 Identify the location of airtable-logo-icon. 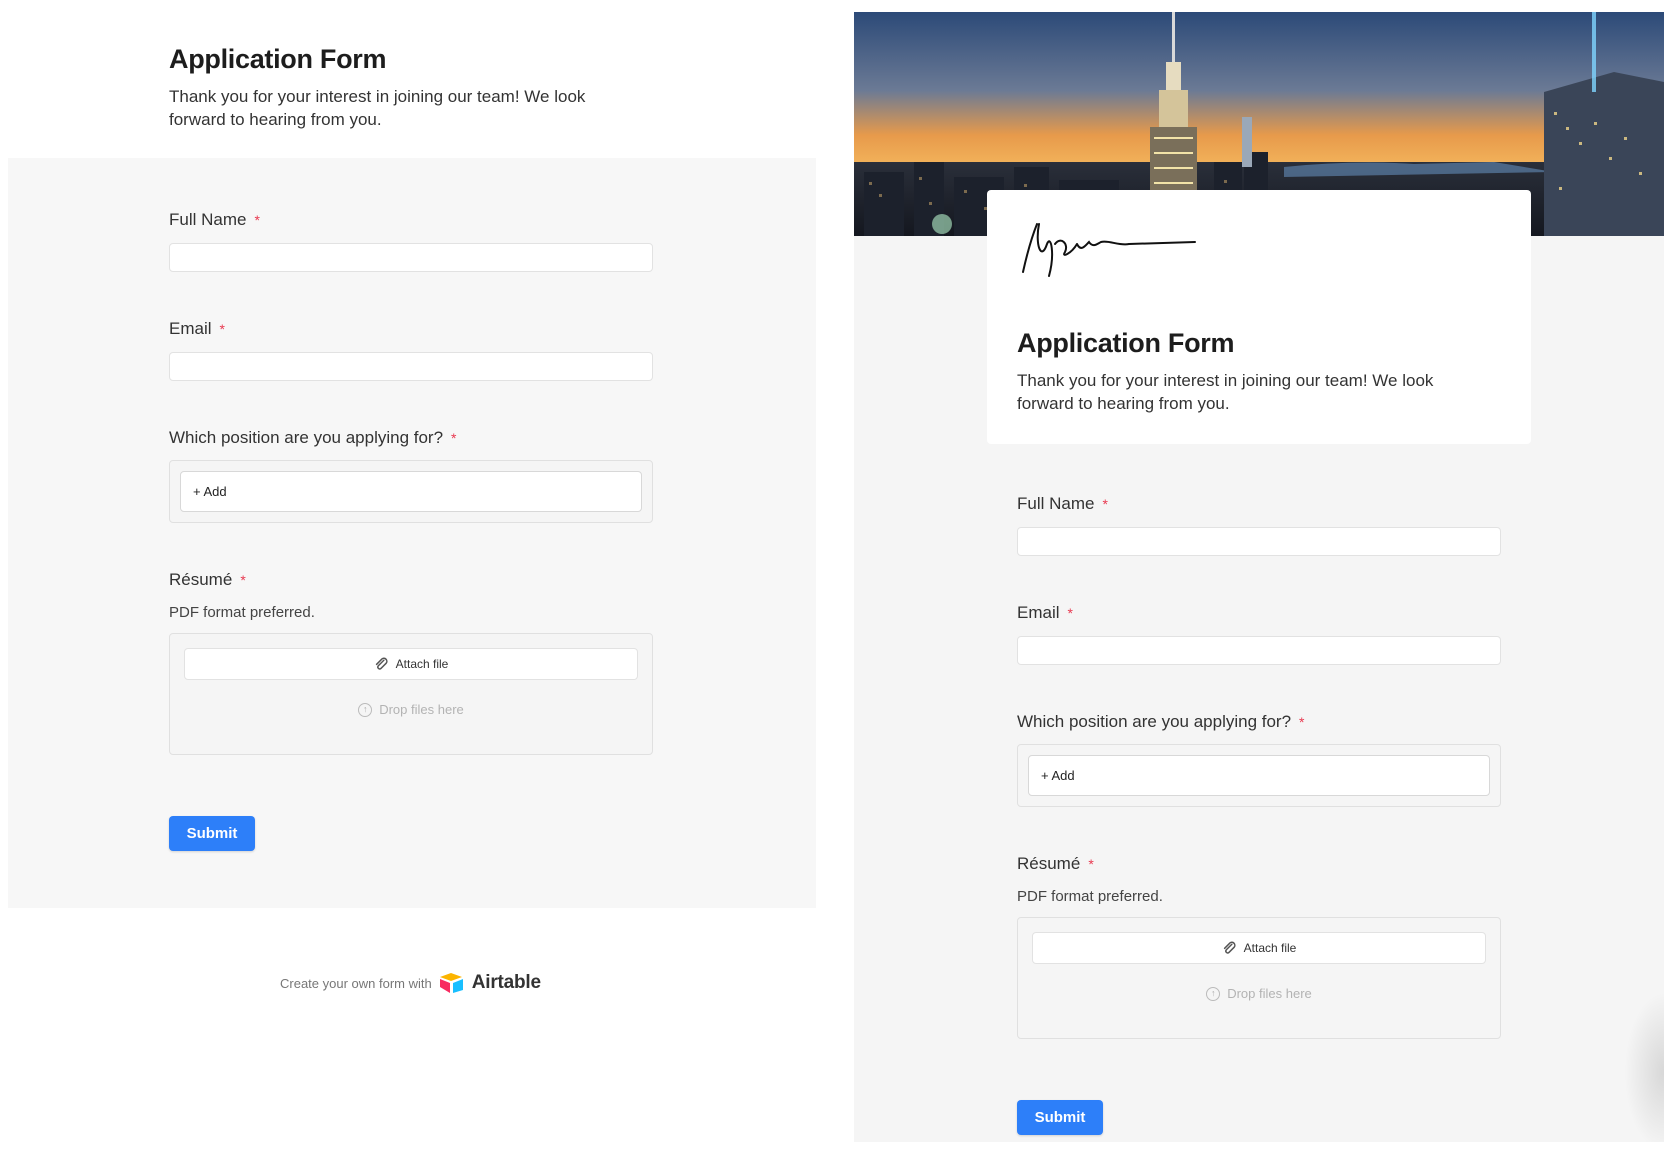
(451, 983).